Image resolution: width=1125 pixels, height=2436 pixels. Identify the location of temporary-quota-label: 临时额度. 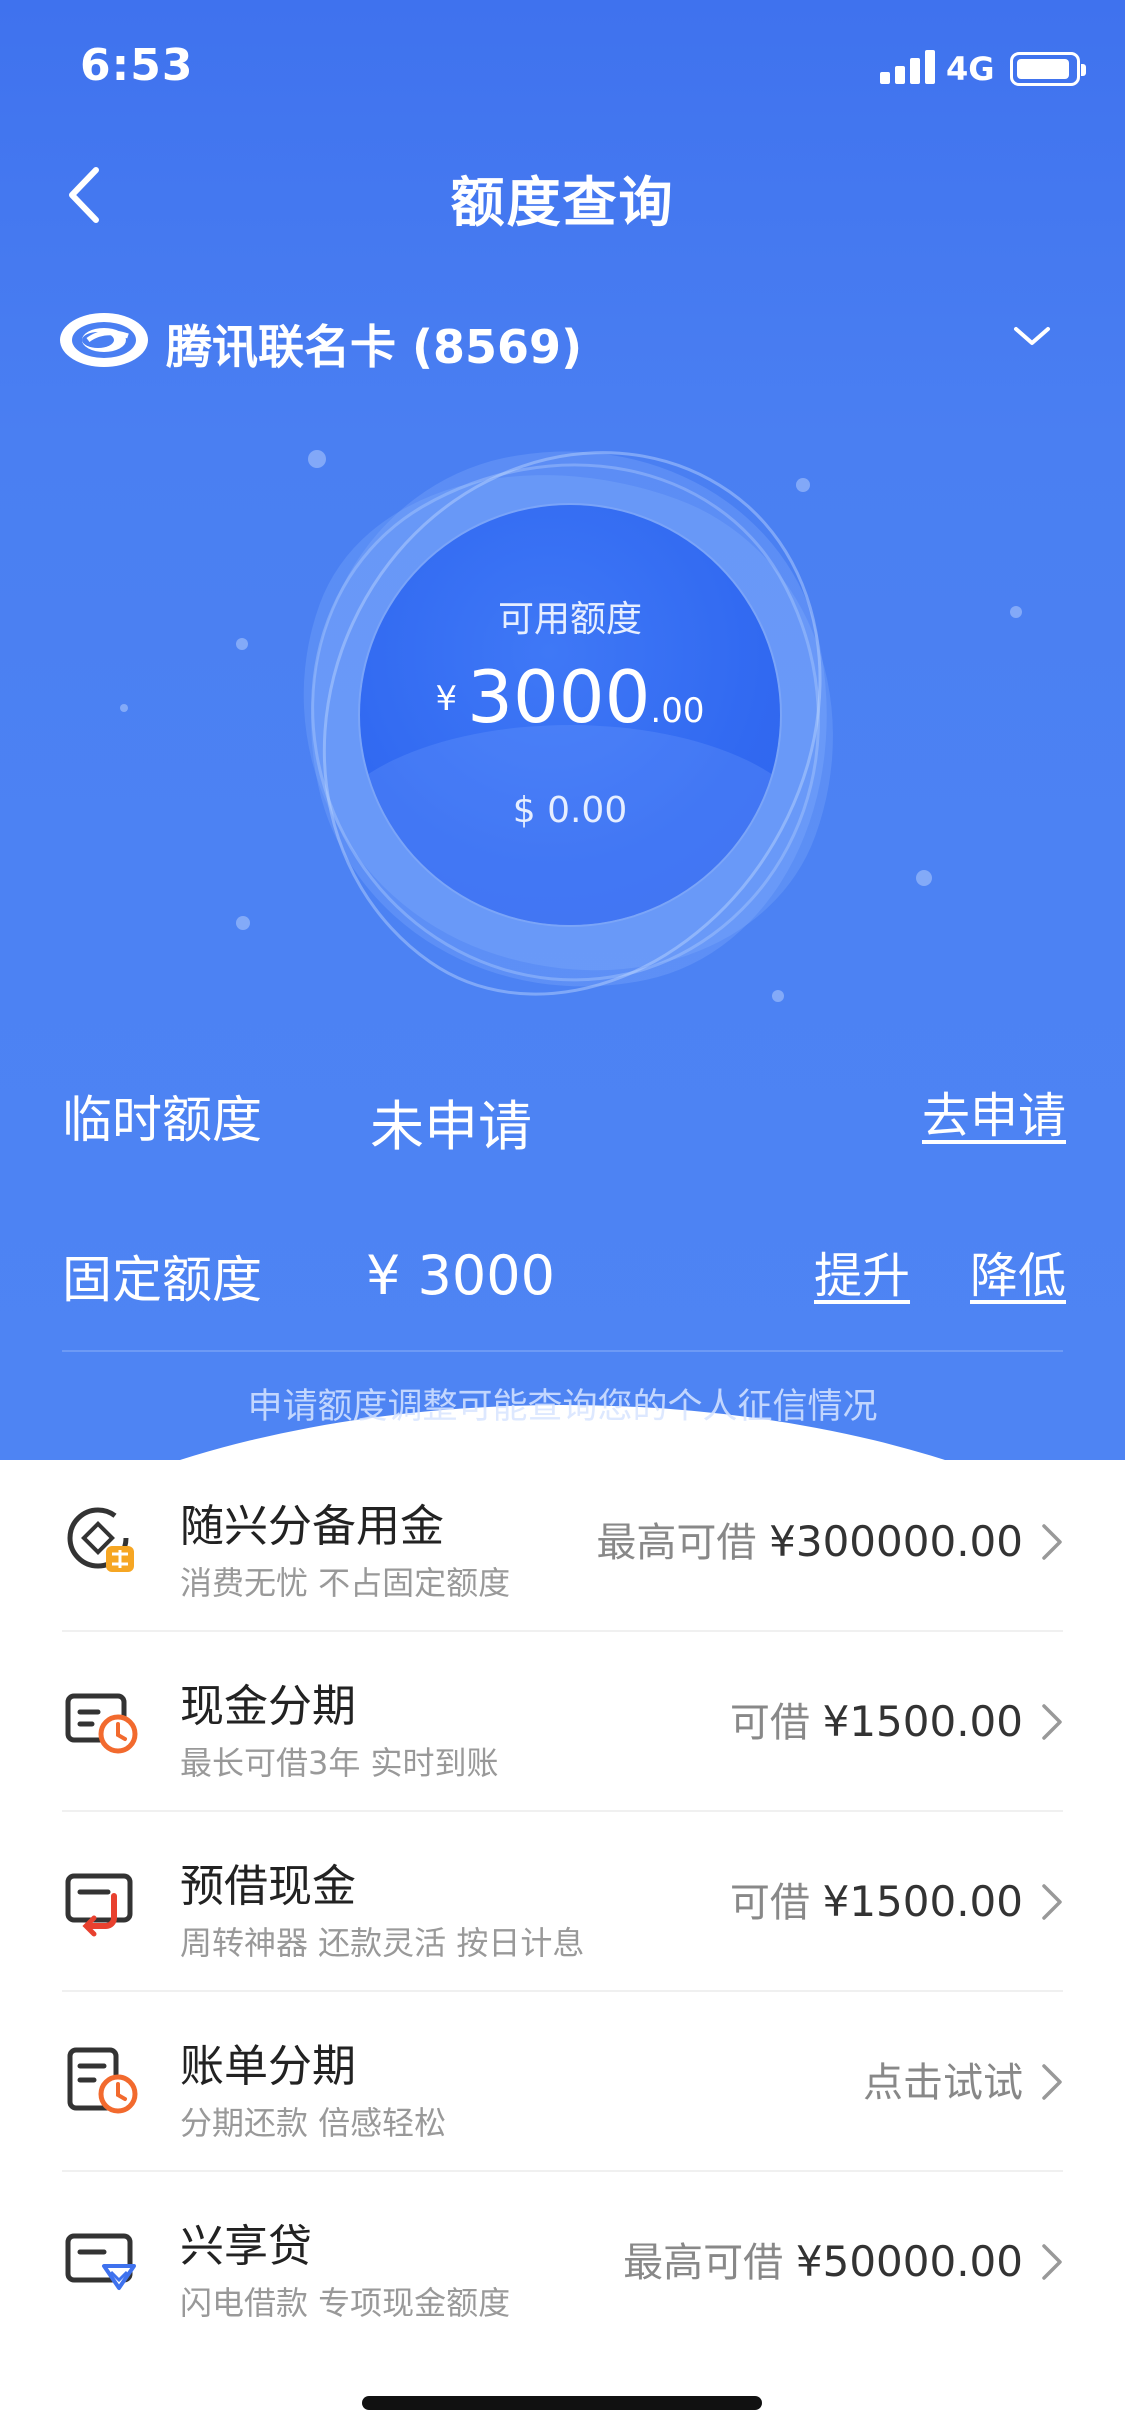
(162, 1120).